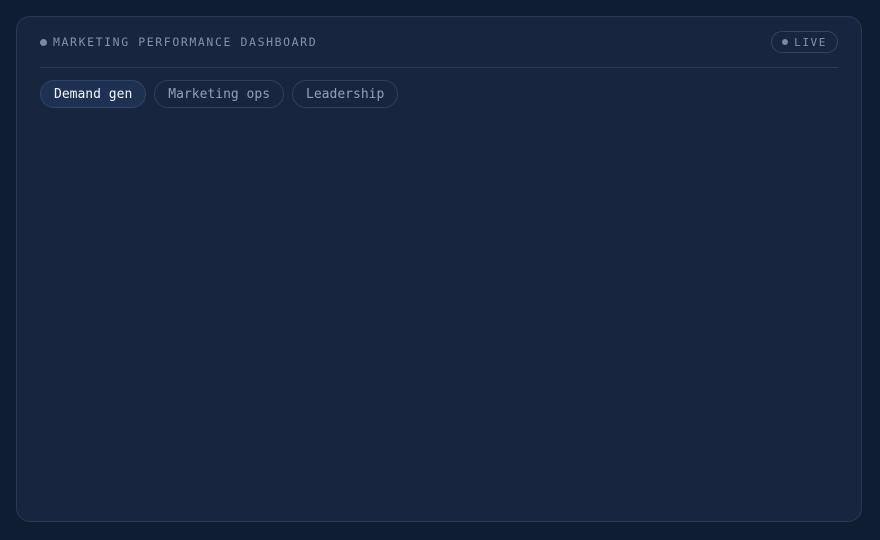  I want to click on tab-leadership: Leadership, so click(345, 94).